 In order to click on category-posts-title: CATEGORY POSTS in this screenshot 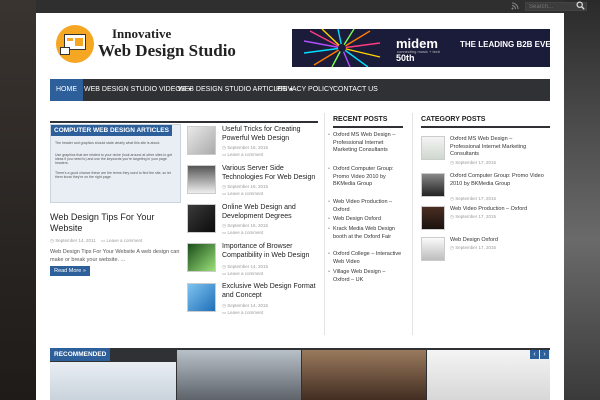, I will do `click(453, 119)`.